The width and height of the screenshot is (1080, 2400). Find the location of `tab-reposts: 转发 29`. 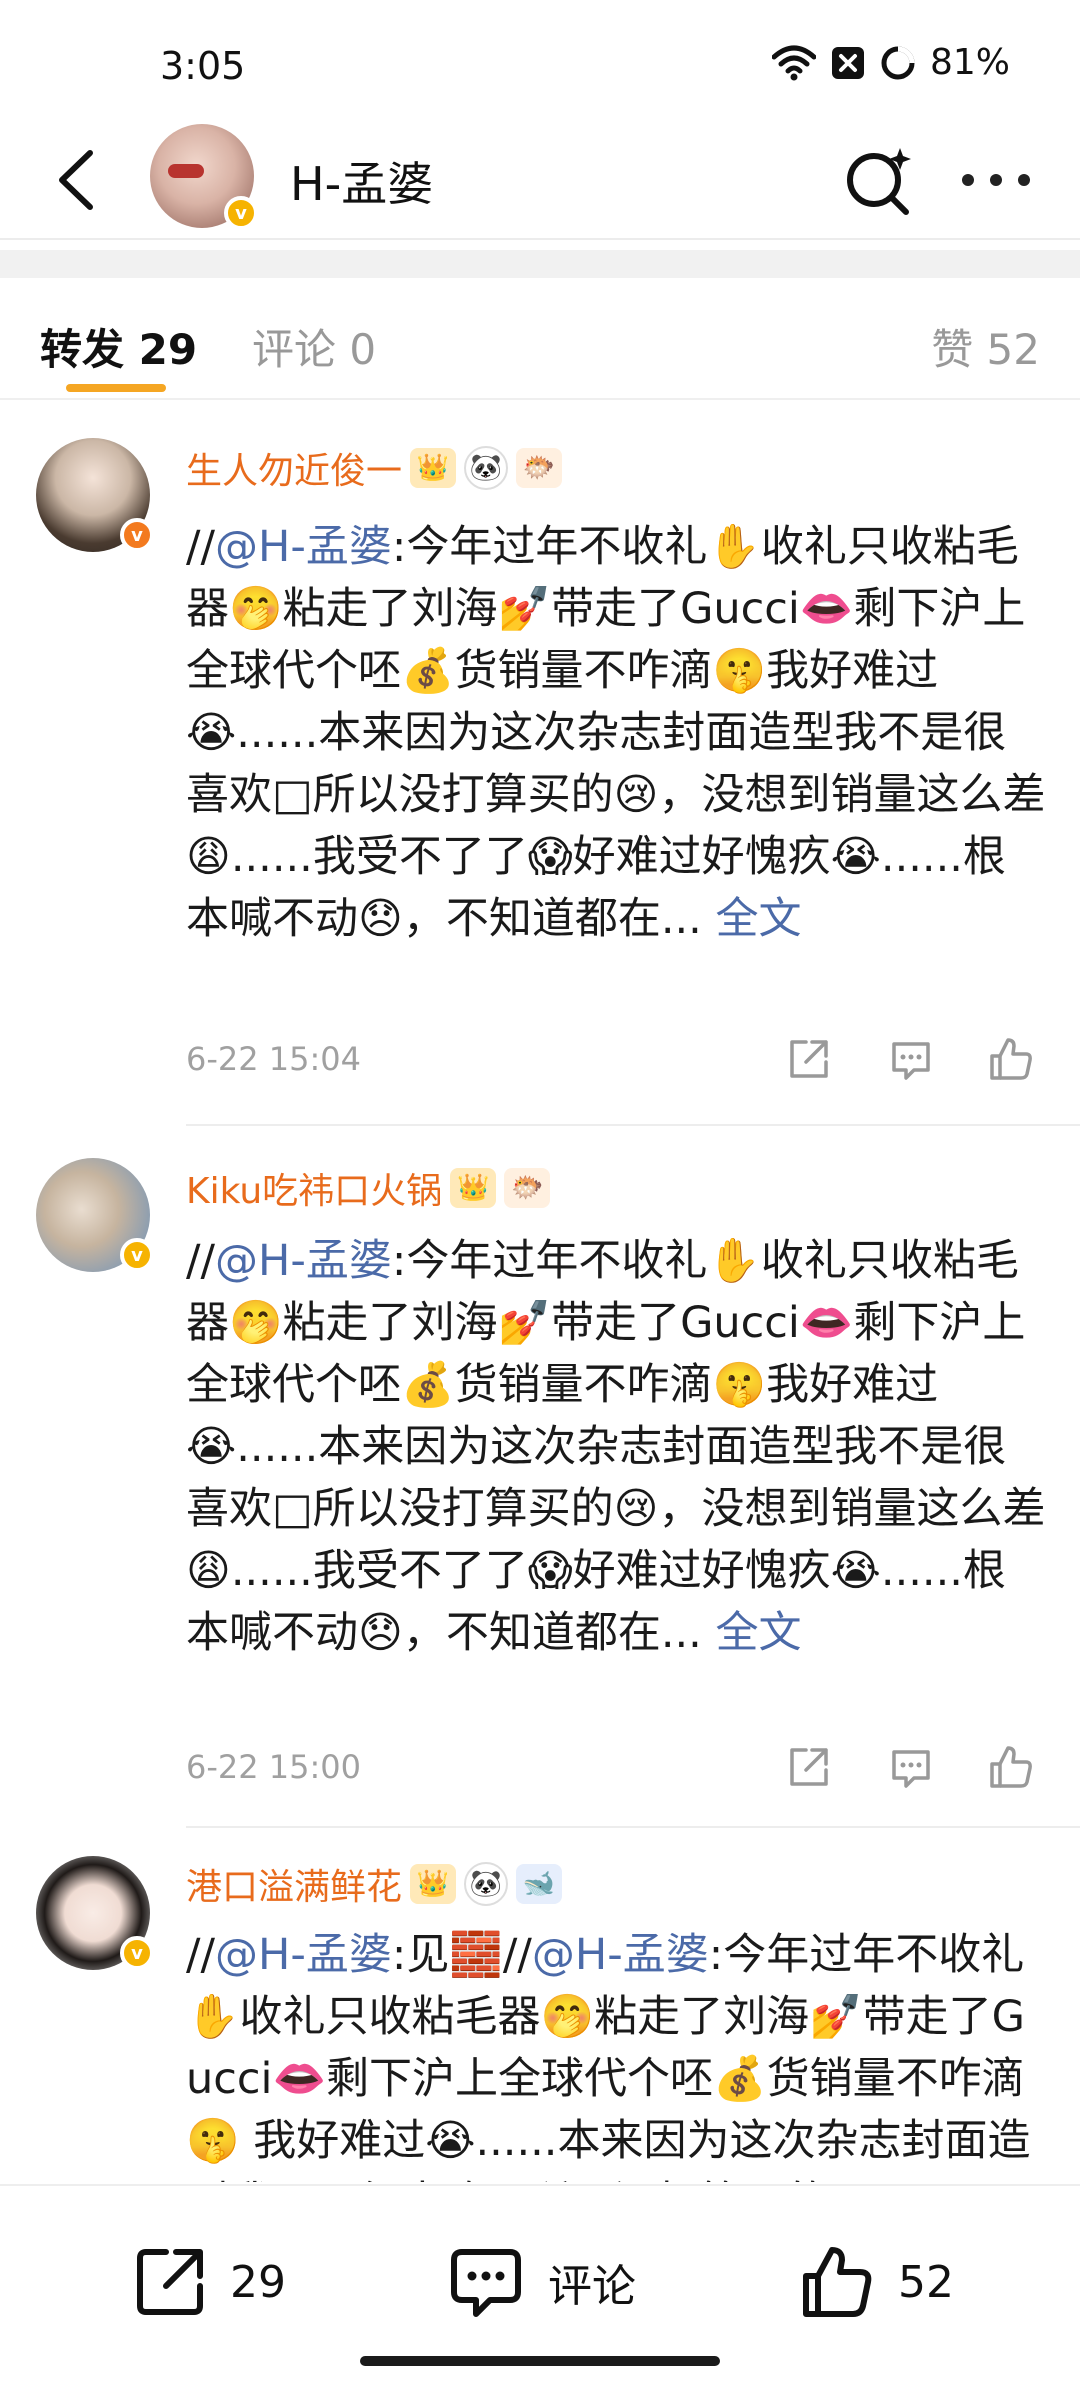

tab-reposts: 转发 29 is located at coordinates (118, 346).